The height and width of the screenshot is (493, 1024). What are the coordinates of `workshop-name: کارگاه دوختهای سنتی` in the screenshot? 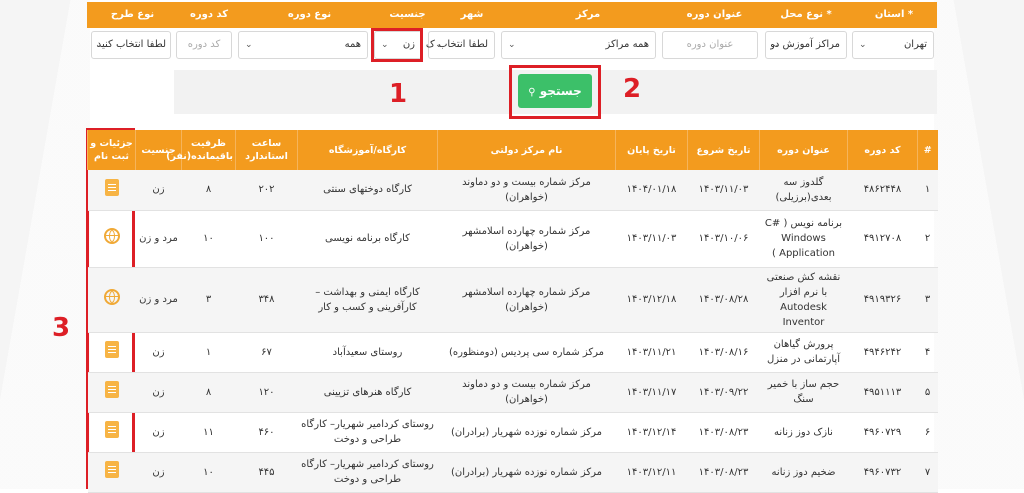 It's located at (367, 190).